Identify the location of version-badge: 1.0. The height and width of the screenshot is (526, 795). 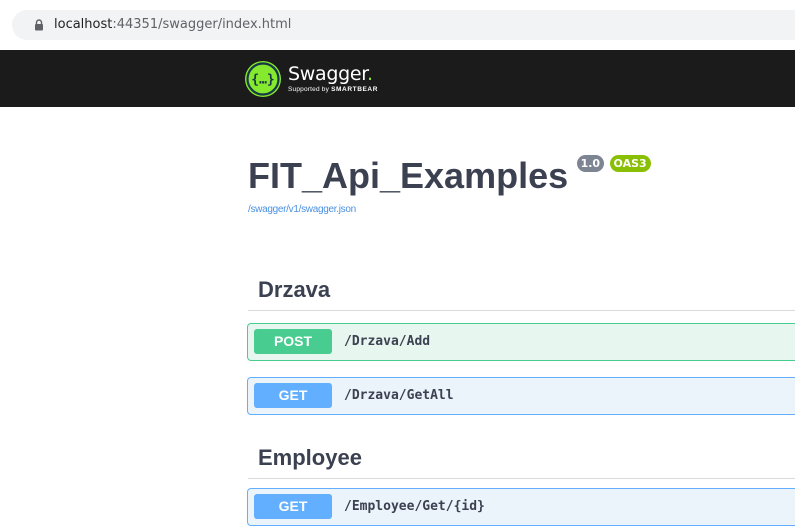
(590, 163).